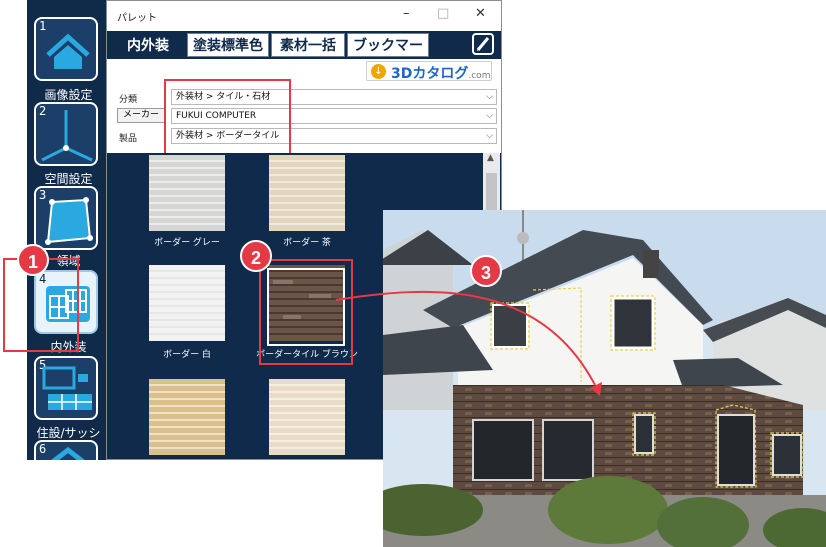 The width and height of the screenshot is (826, 547). Describe the element at coordinates (306, 307) in the screenshot. I see `selection-frame` at that location.